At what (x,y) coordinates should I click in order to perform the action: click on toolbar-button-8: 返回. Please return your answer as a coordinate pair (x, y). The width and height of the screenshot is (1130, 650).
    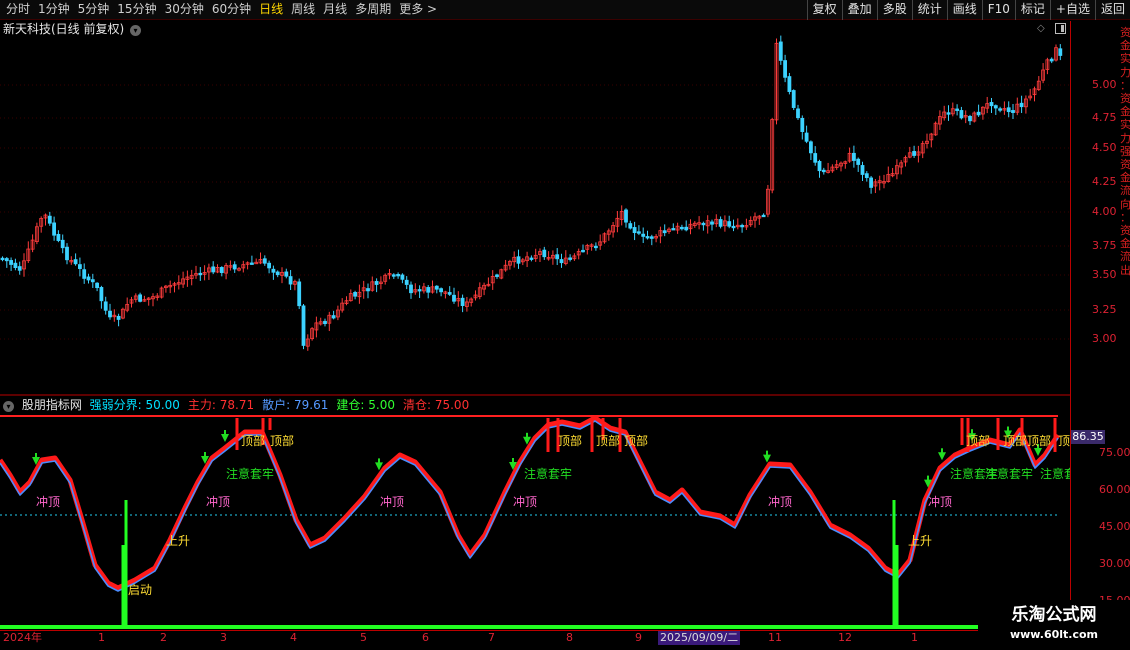
    Looking at the image, I should click on (1112, 10).